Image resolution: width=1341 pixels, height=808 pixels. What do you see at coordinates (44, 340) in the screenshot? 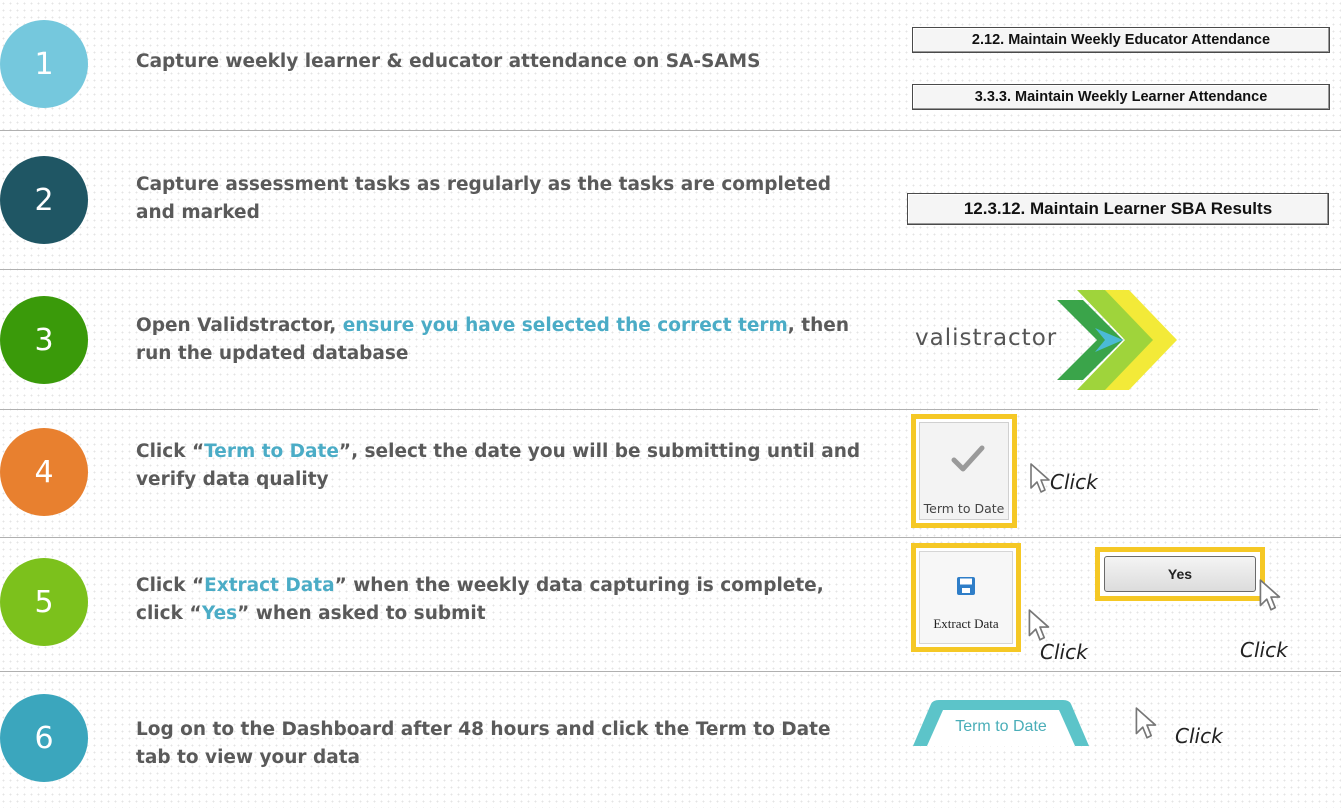
I see `step-number-3: 3` at bounding box center [44, 340].